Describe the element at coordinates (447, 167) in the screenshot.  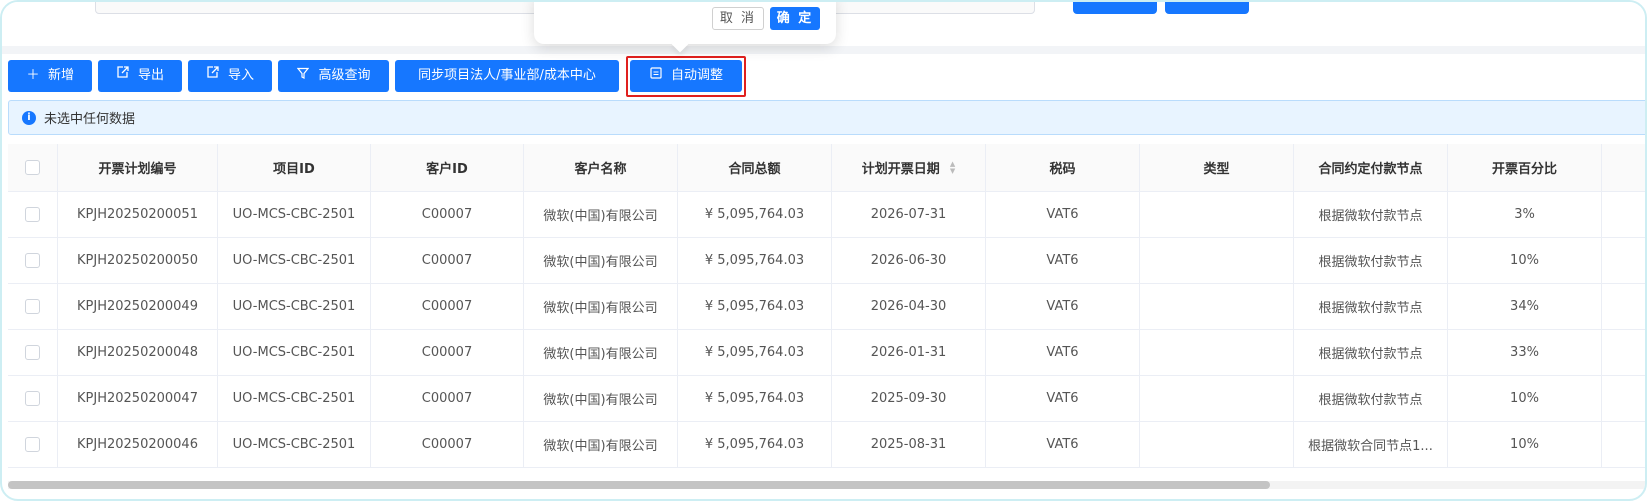
I see `header-customer-id: 客户ID` at that location.